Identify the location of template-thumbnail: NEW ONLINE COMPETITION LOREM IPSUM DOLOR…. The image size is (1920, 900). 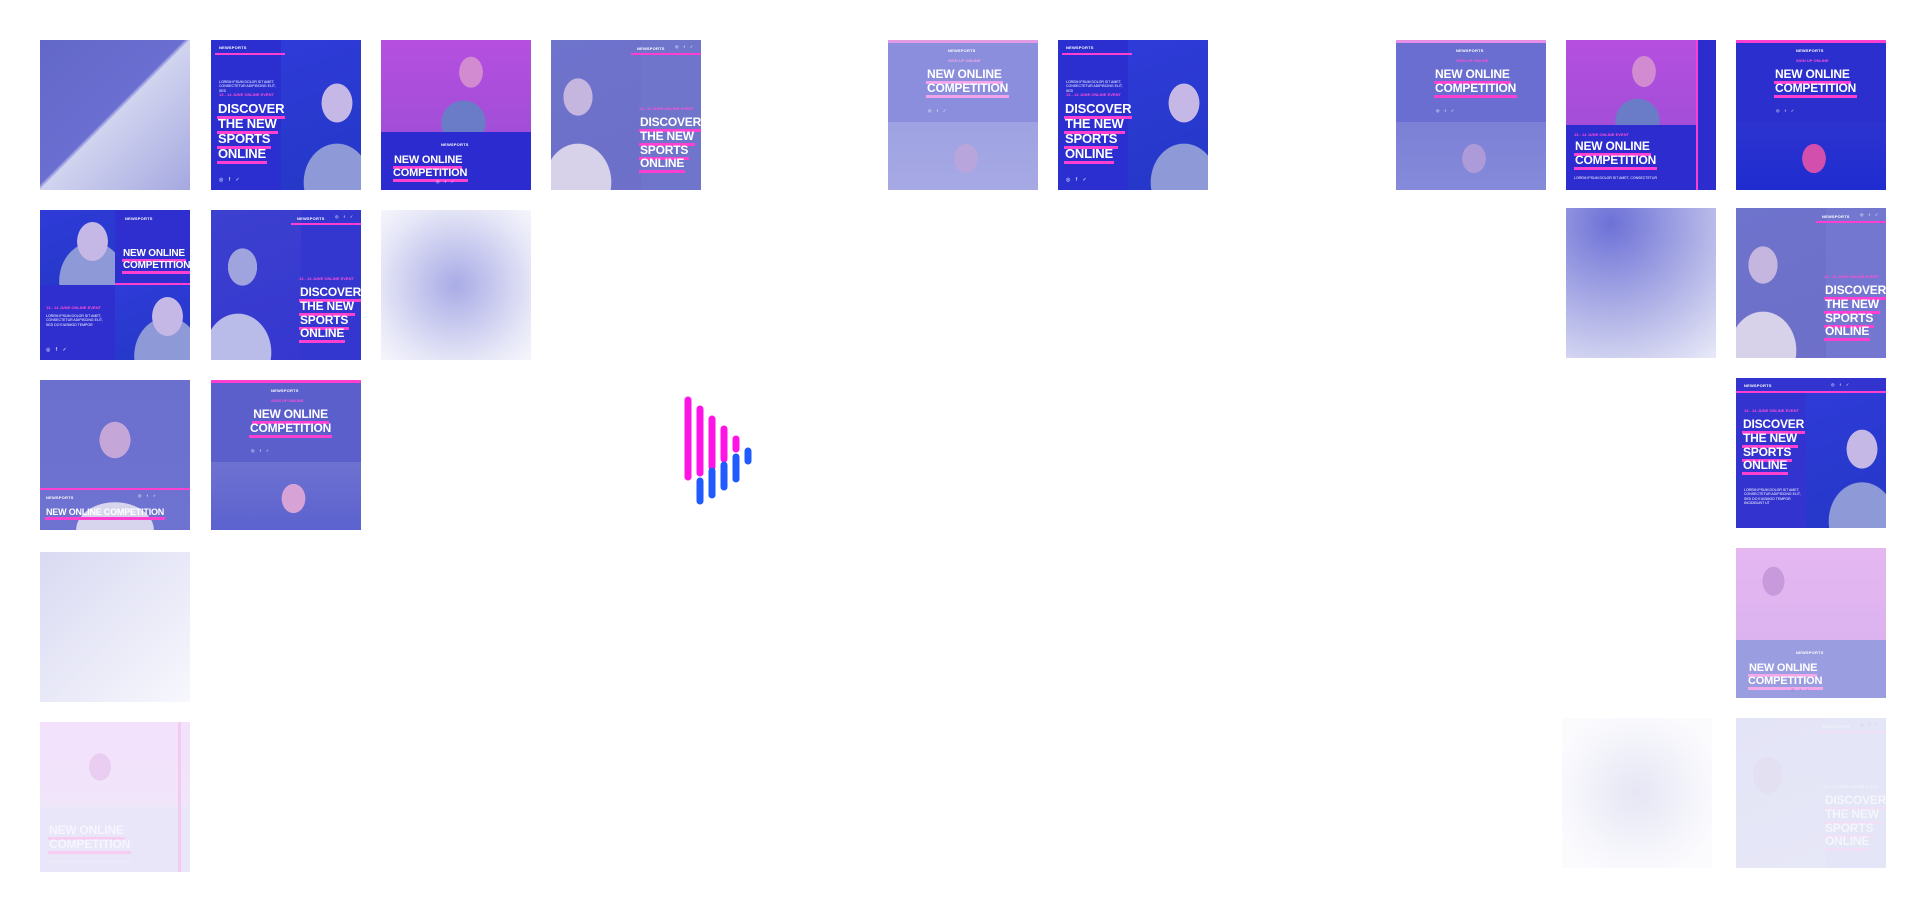
(115, 797).